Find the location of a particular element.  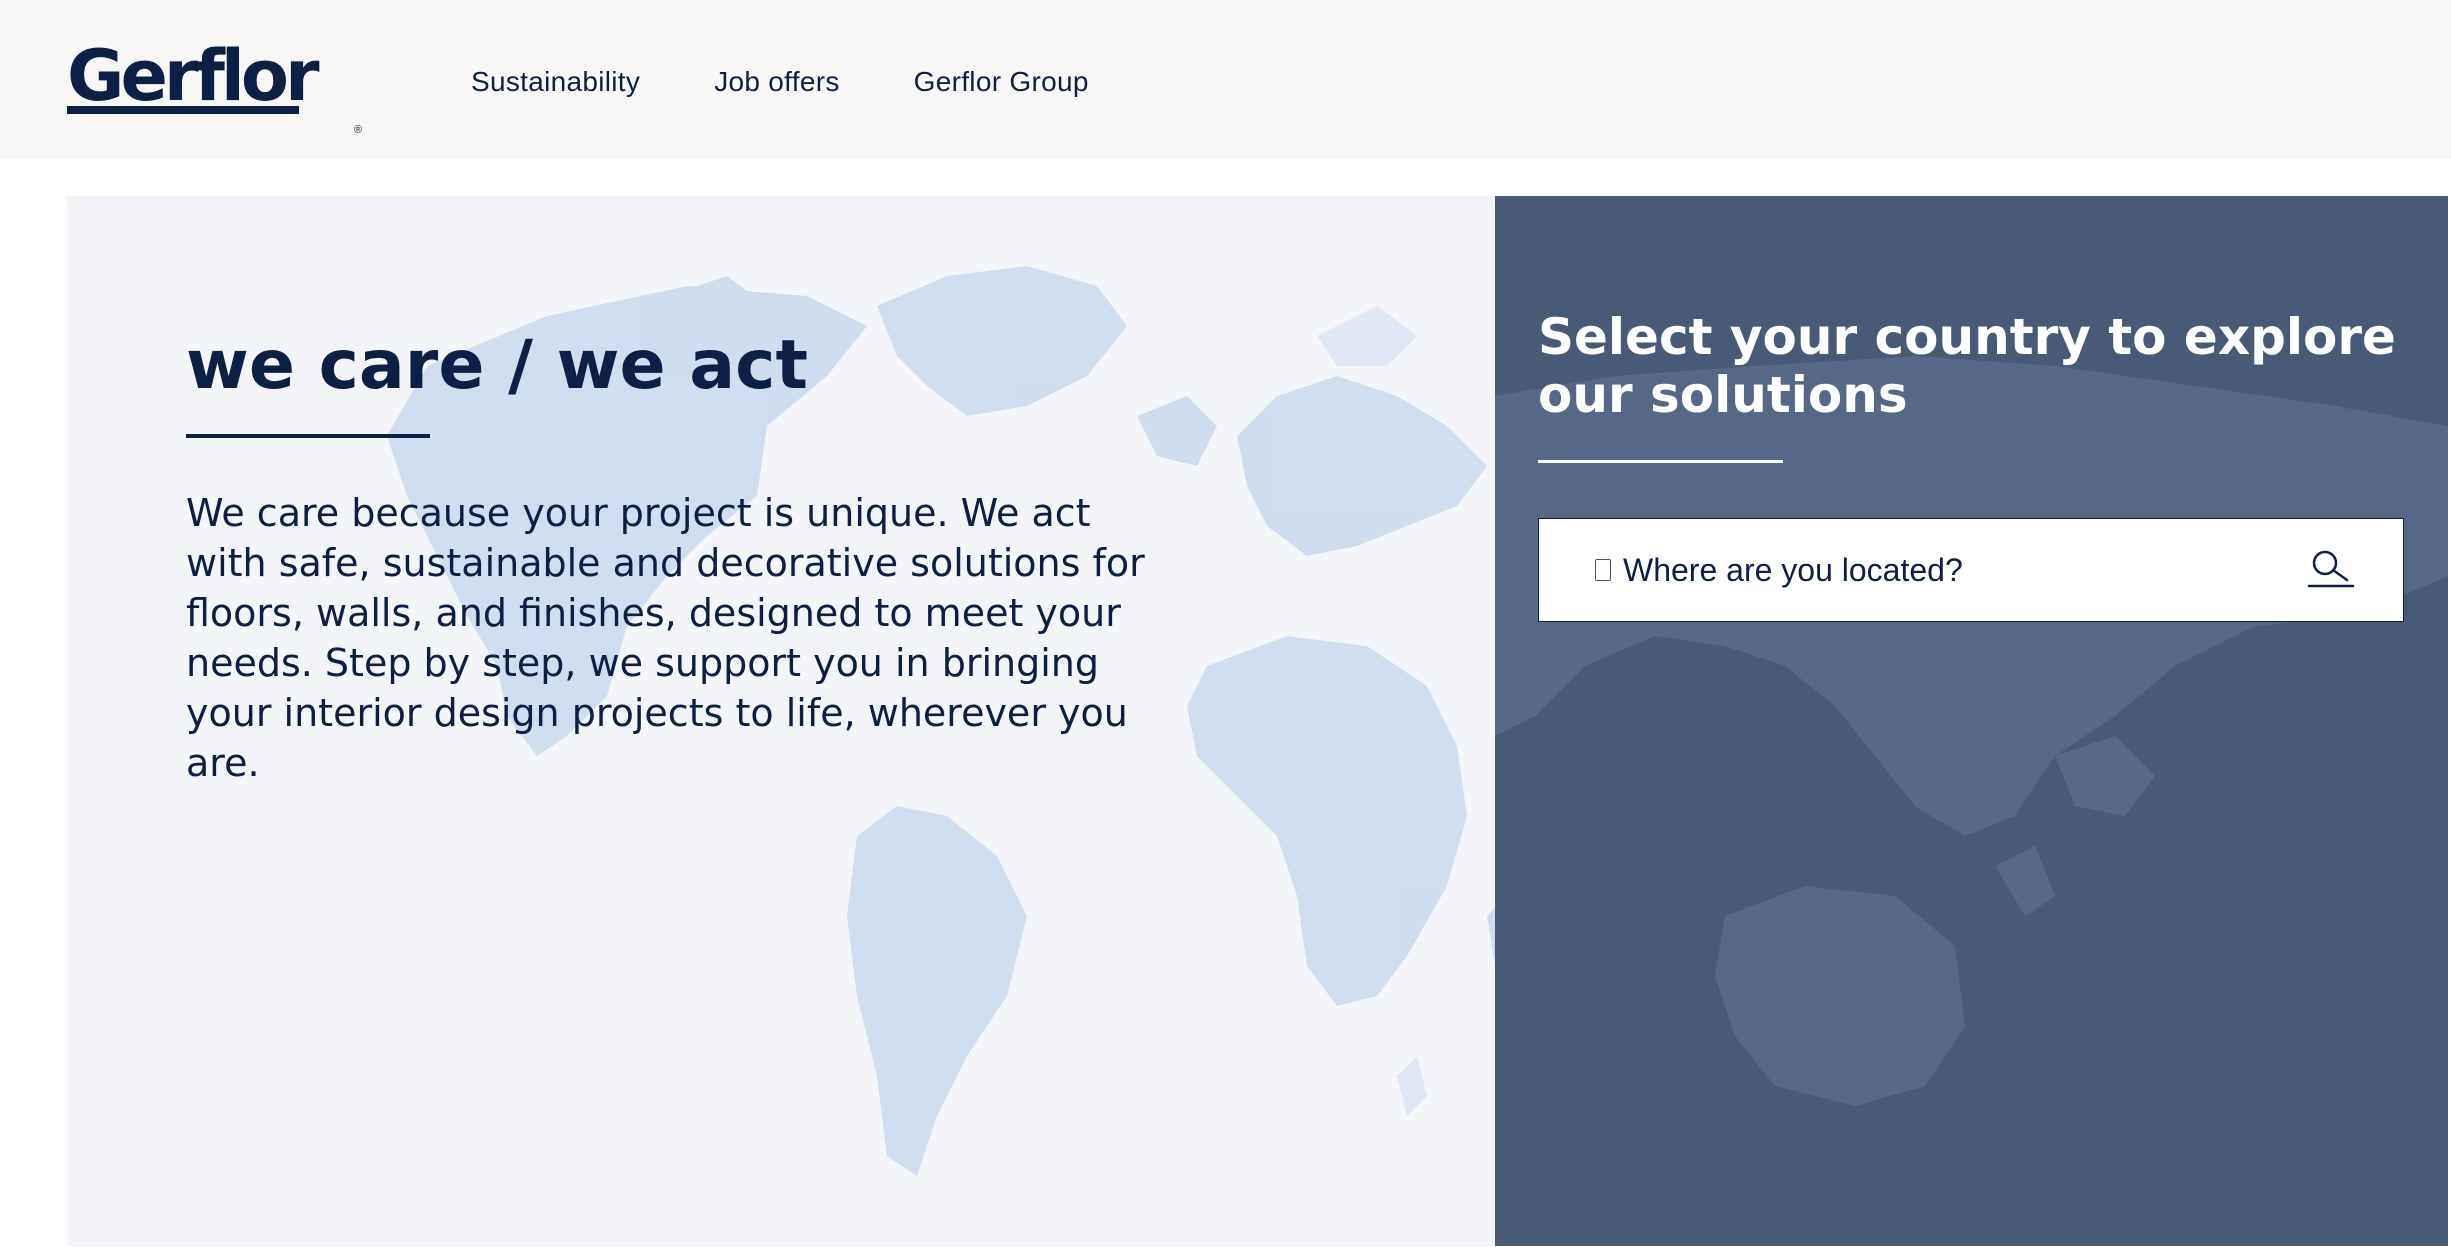

logo-text: Gerflor is located at coordinates (193, 76).